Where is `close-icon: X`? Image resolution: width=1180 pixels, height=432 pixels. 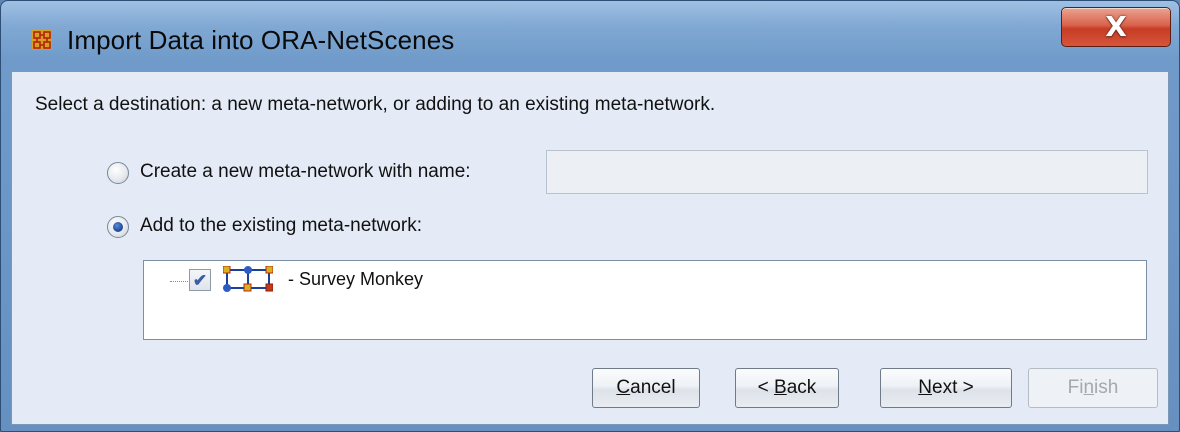 close-icon: X is located at coordinates (1116, 26).